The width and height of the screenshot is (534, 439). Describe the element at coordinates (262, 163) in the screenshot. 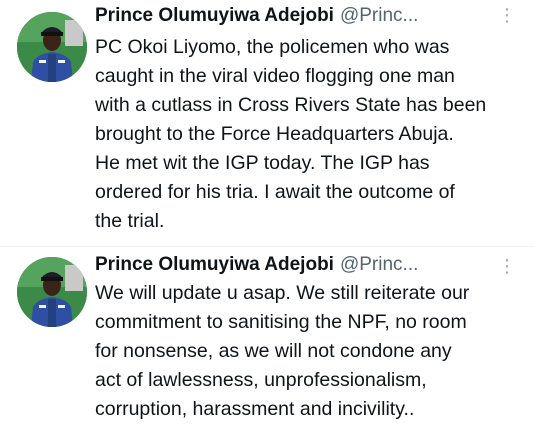

I see `tweet-text-line: He met wit the IGP today. The IGP has` at that location.